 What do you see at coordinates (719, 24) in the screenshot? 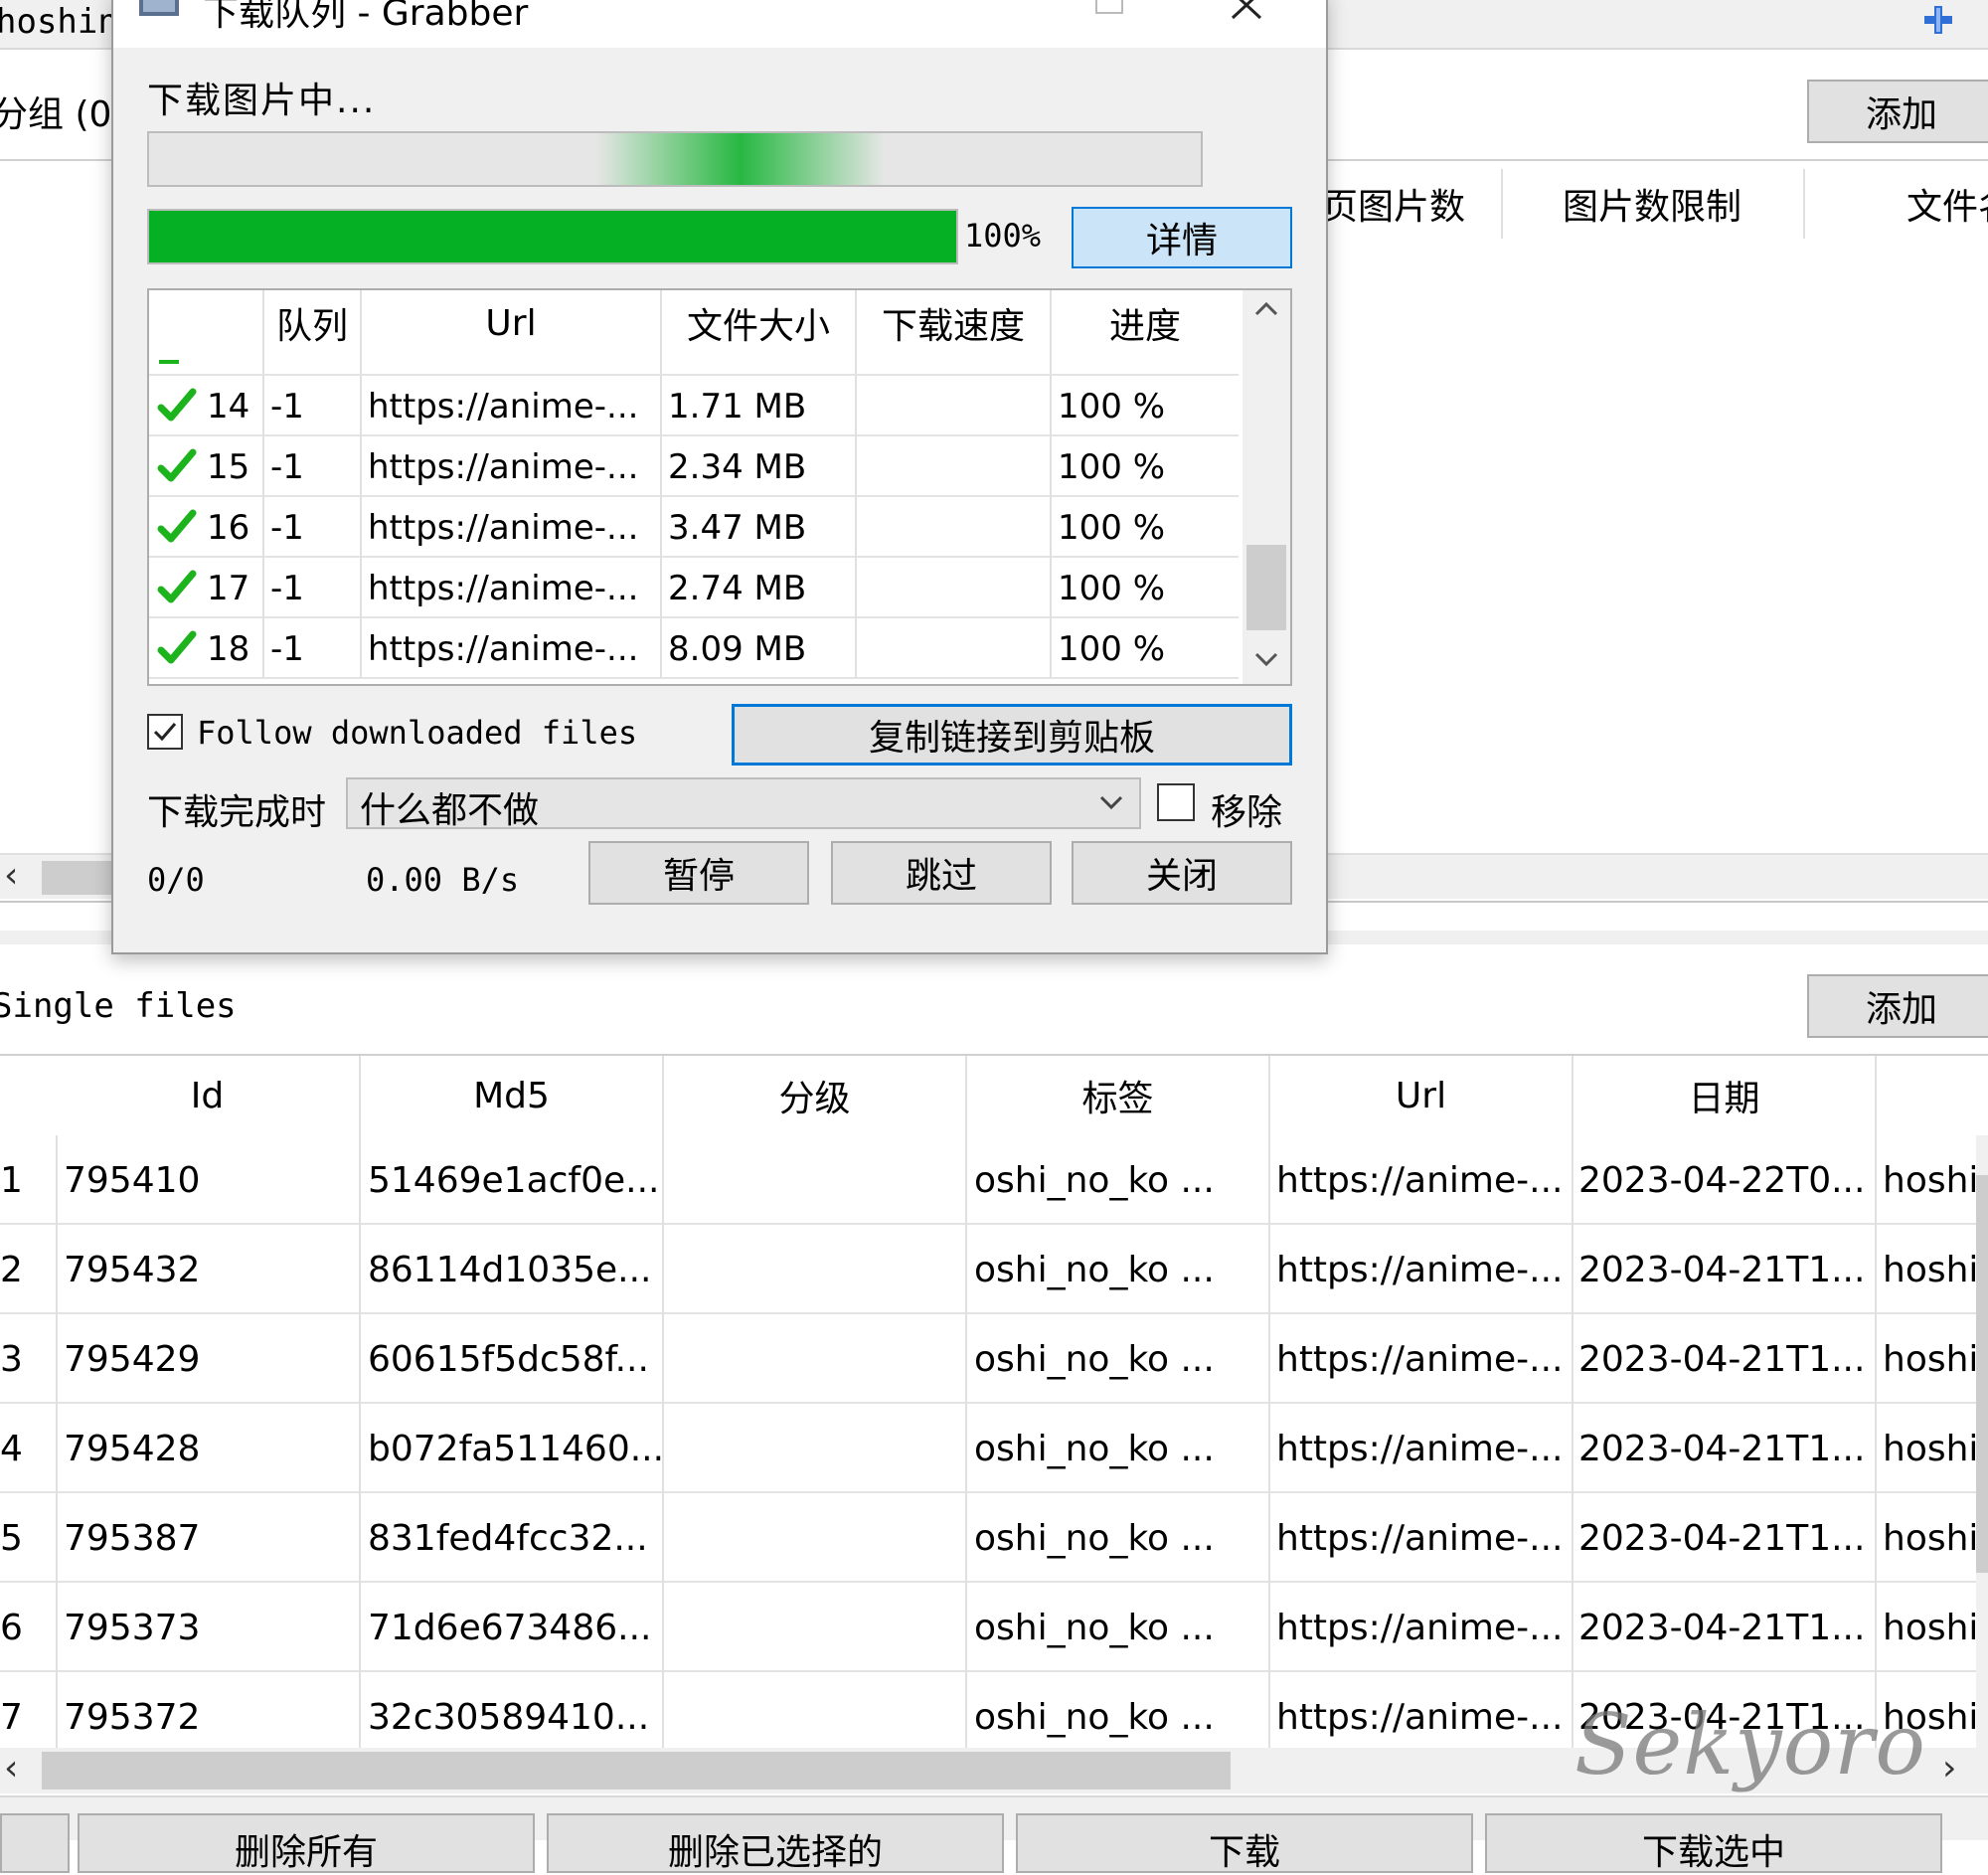
I see `dialog-title-bar: 下载队列 - Grabber` at bounding box center [719, 24].